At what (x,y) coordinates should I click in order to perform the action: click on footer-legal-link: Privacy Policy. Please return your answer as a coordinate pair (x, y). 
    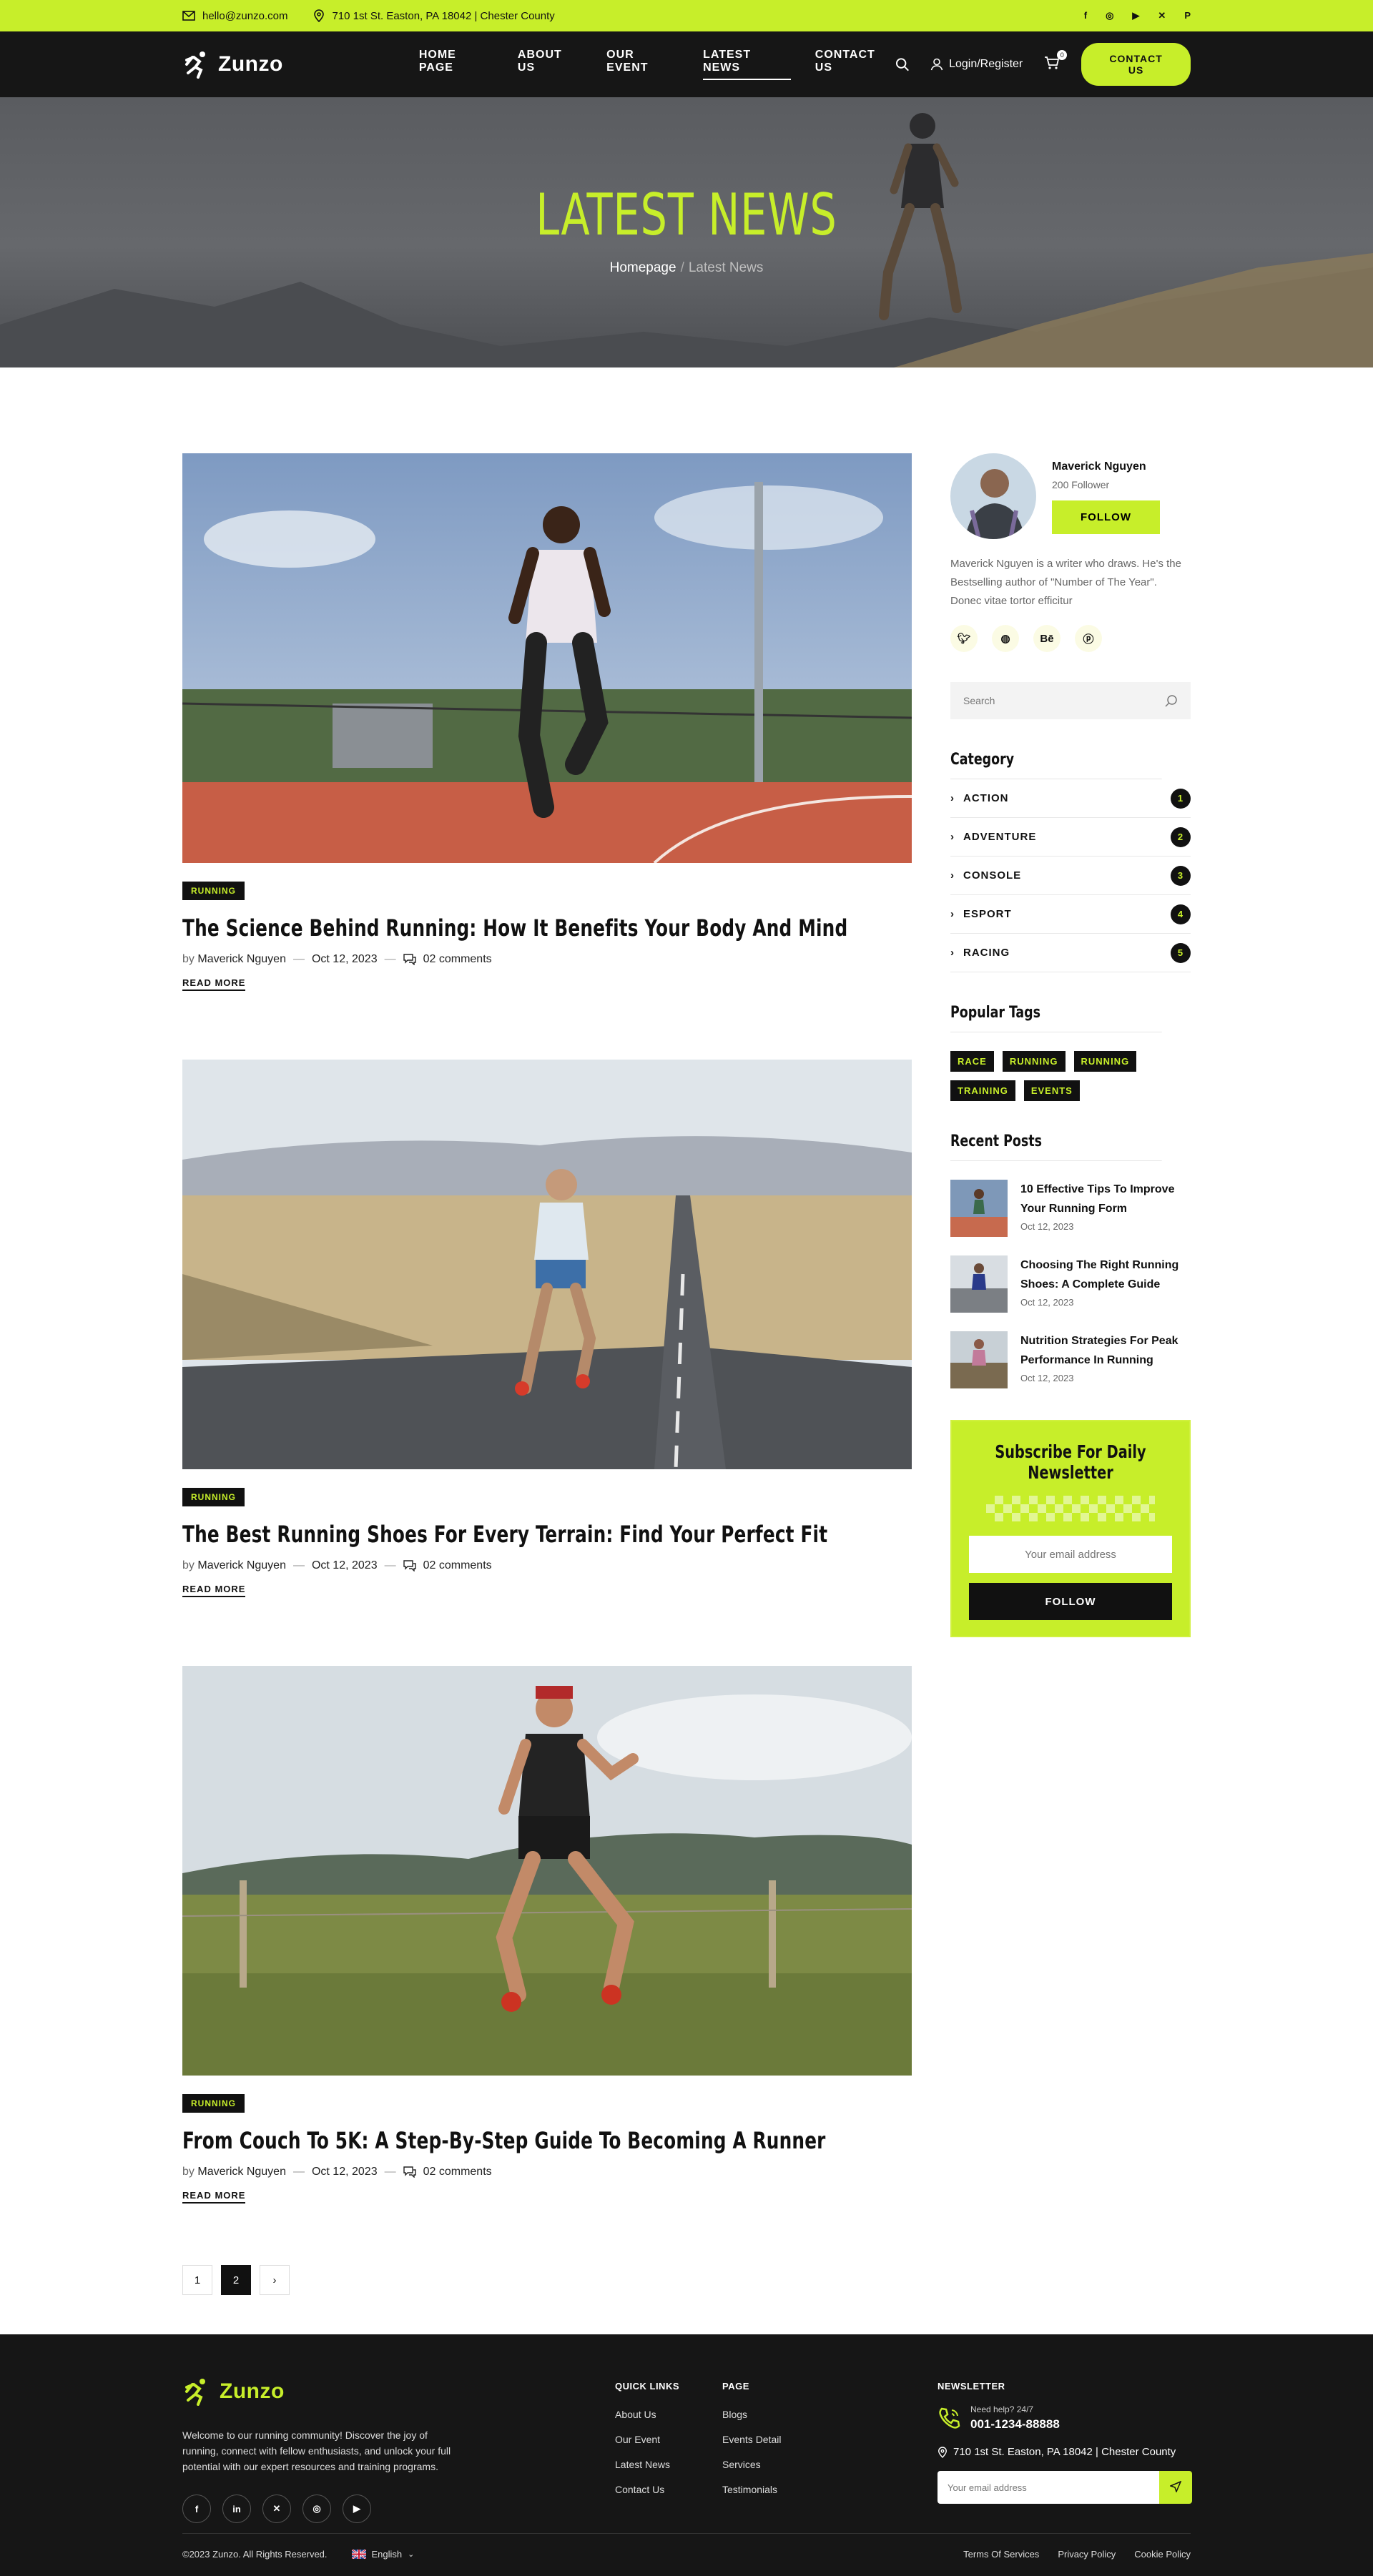
    Looking at the image, I should click on (1087, 2554).